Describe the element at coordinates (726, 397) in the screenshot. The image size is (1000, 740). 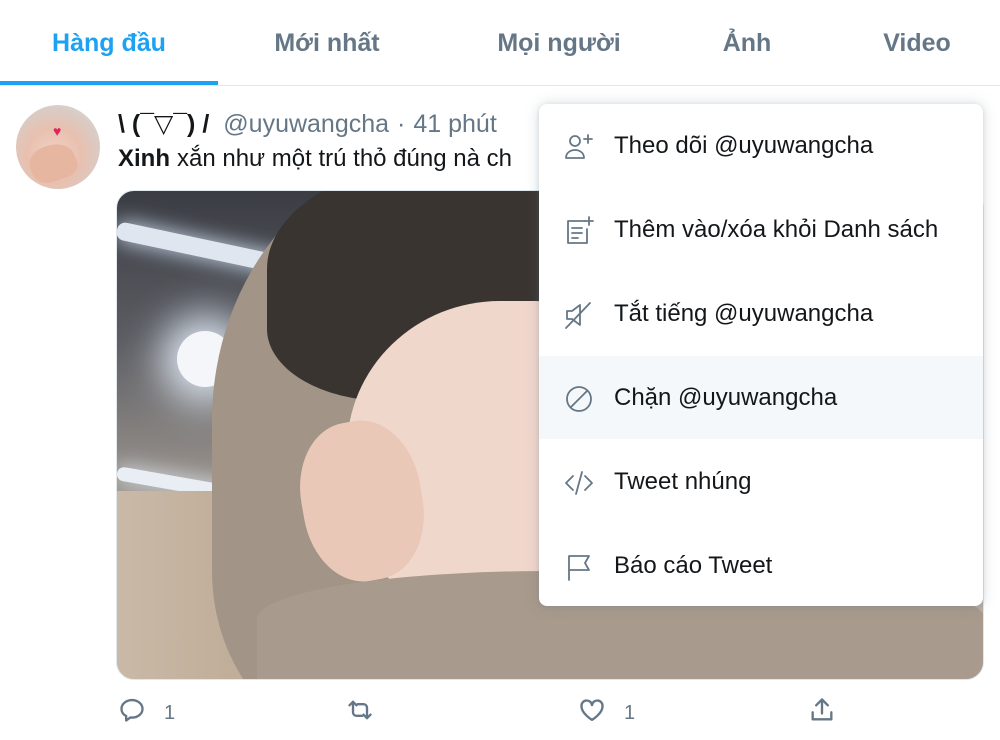
I see `menu-item-label: Chặn @uyuwangcha` at that location.